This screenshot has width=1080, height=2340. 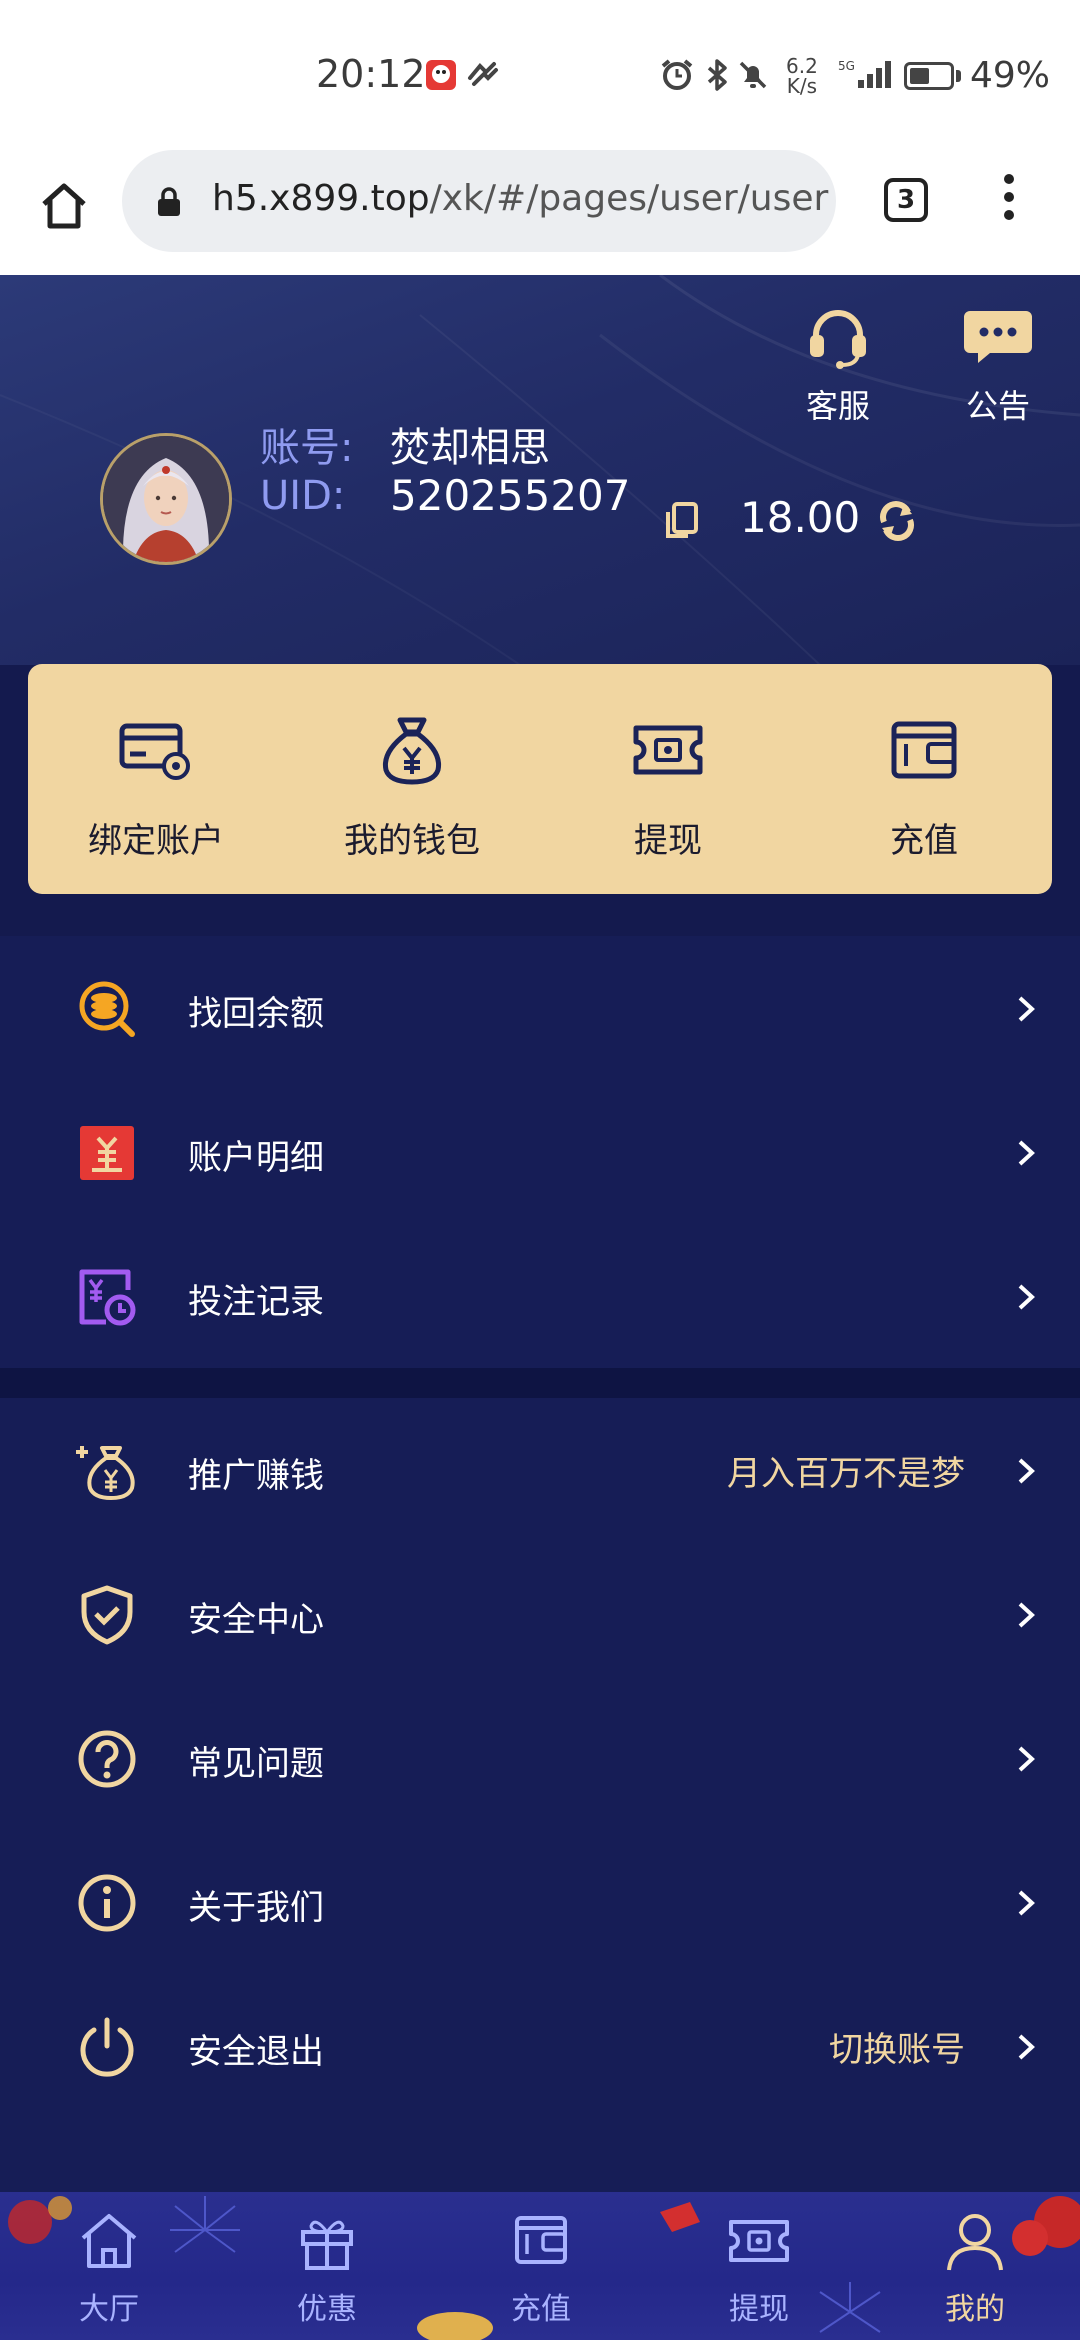 I want to click on menu-item-label: 常见问题, so click(x=256, y=1764).